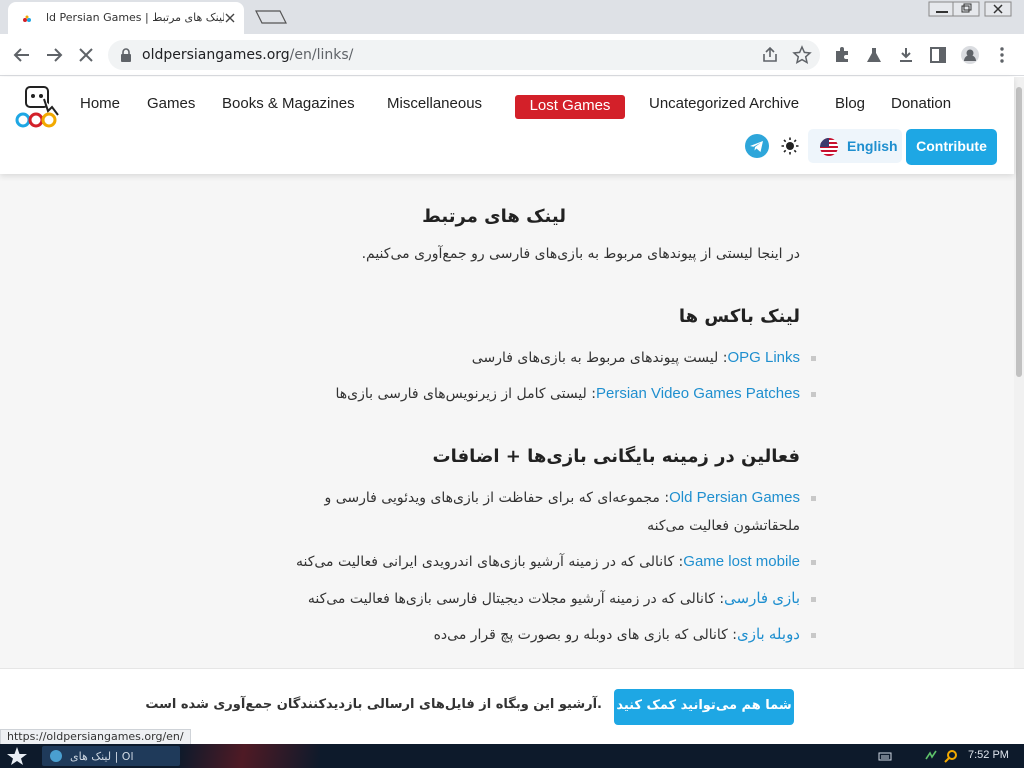 The width and height of the screenshot is (1024, 768). I want to click on nav-lost-games: Lost Games, so click(570, 107).